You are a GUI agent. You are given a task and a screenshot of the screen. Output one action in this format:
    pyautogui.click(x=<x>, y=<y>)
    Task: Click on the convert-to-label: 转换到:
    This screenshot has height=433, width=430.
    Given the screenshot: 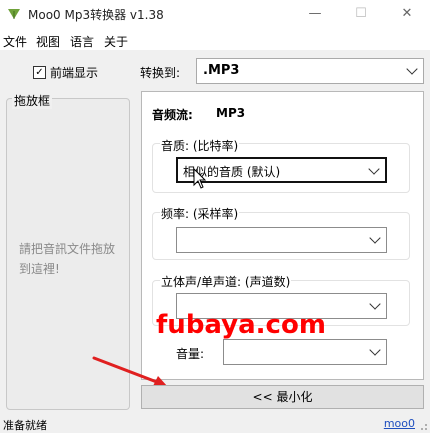 What is the action you would take?
    pyautogui.click(x=160, y=73)
    